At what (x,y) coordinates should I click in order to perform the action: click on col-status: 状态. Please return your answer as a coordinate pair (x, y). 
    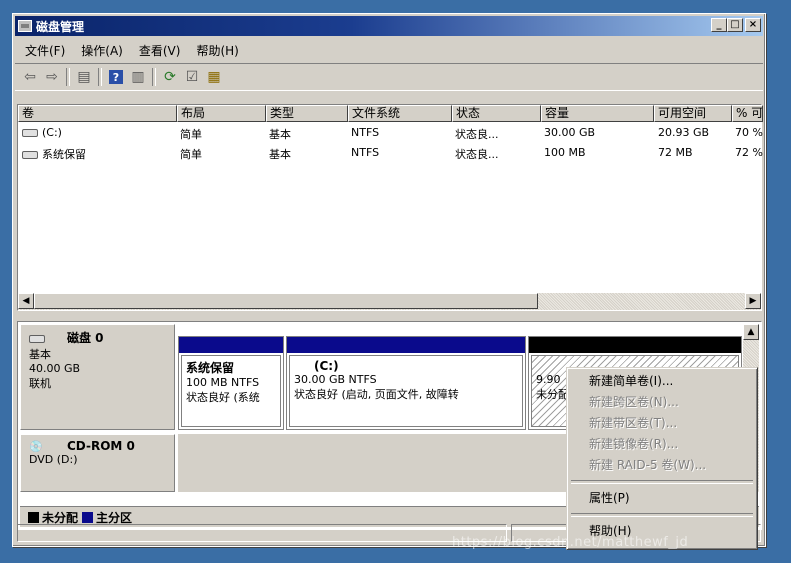
    Looking at the image, I should click on (496, 113).